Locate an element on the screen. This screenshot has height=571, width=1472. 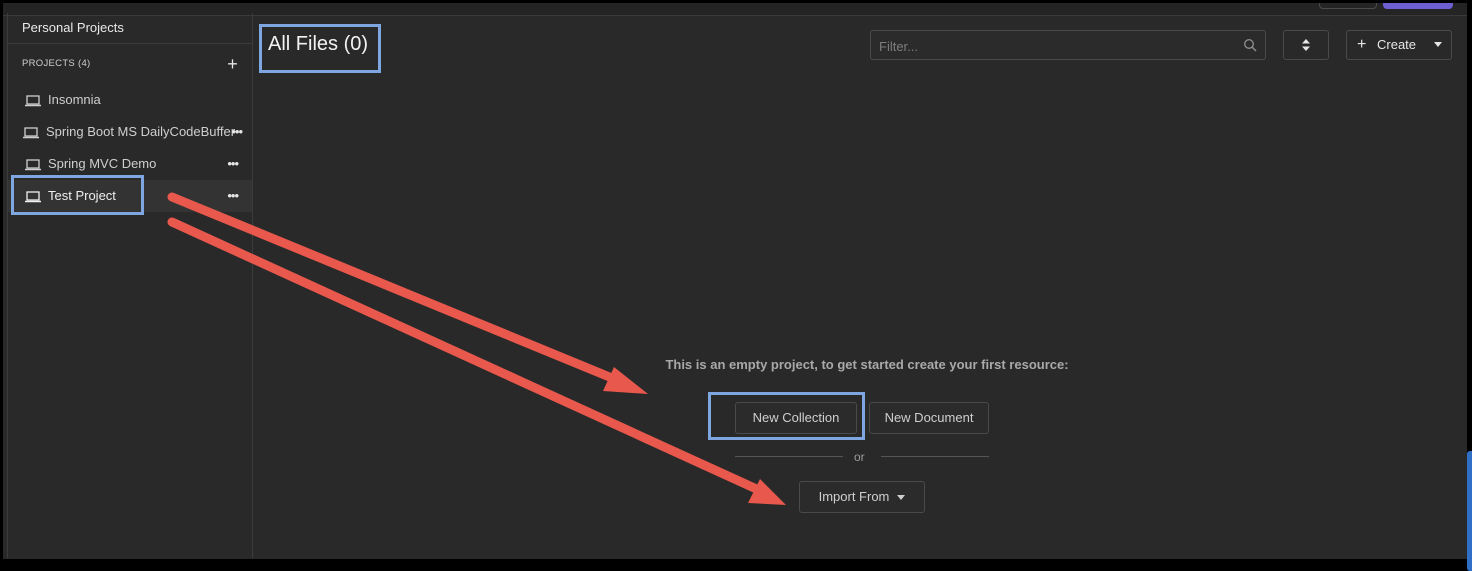
sort-button is located at coordinates (1306, 45).